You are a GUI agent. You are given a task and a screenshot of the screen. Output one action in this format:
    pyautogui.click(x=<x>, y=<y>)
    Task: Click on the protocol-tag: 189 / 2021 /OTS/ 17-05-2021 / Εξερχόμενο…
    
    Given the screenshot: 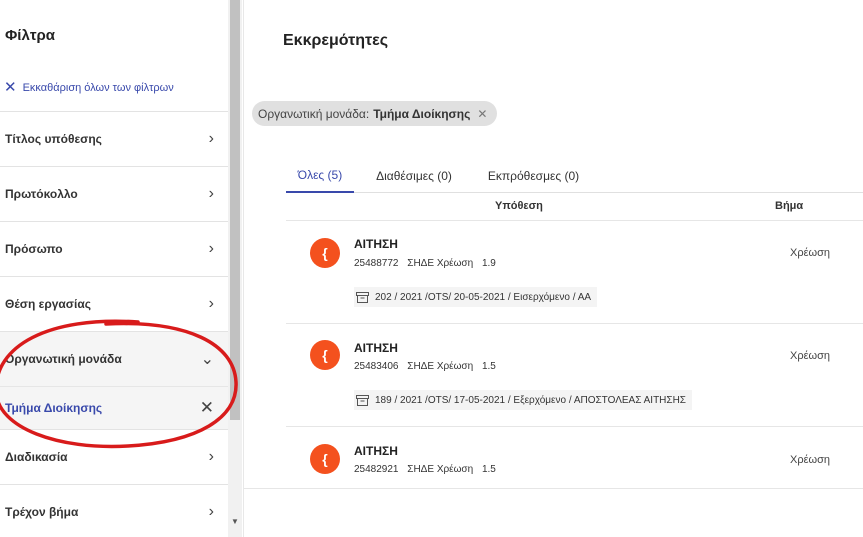 What is the action you would take?
    pyautogui.click(x=523, y=400)
    